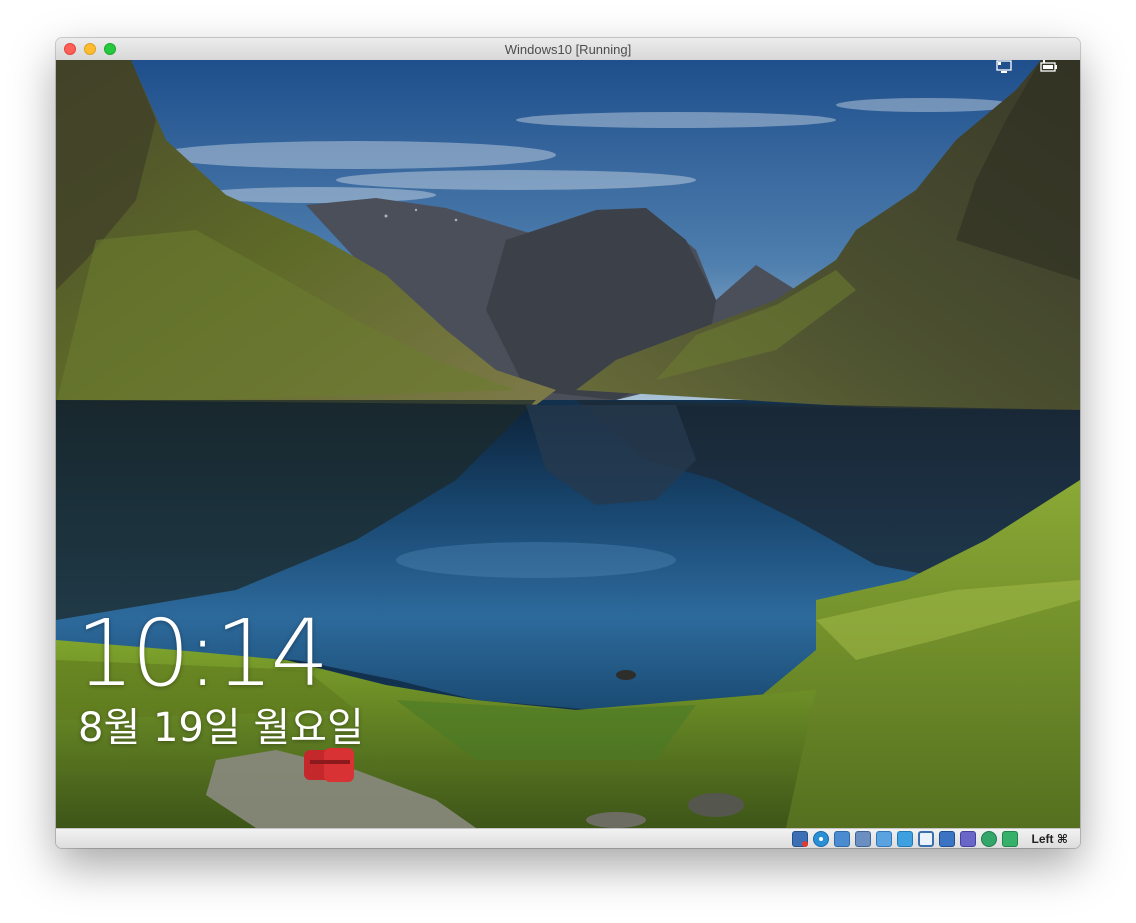 Image resolution: width=1136 pixels, height=923 pixels. What do you see at coordinates (1049, 839) in the screenshot?
I see `host-key-label: Left ⌘` at bounding box center [1049, 839].